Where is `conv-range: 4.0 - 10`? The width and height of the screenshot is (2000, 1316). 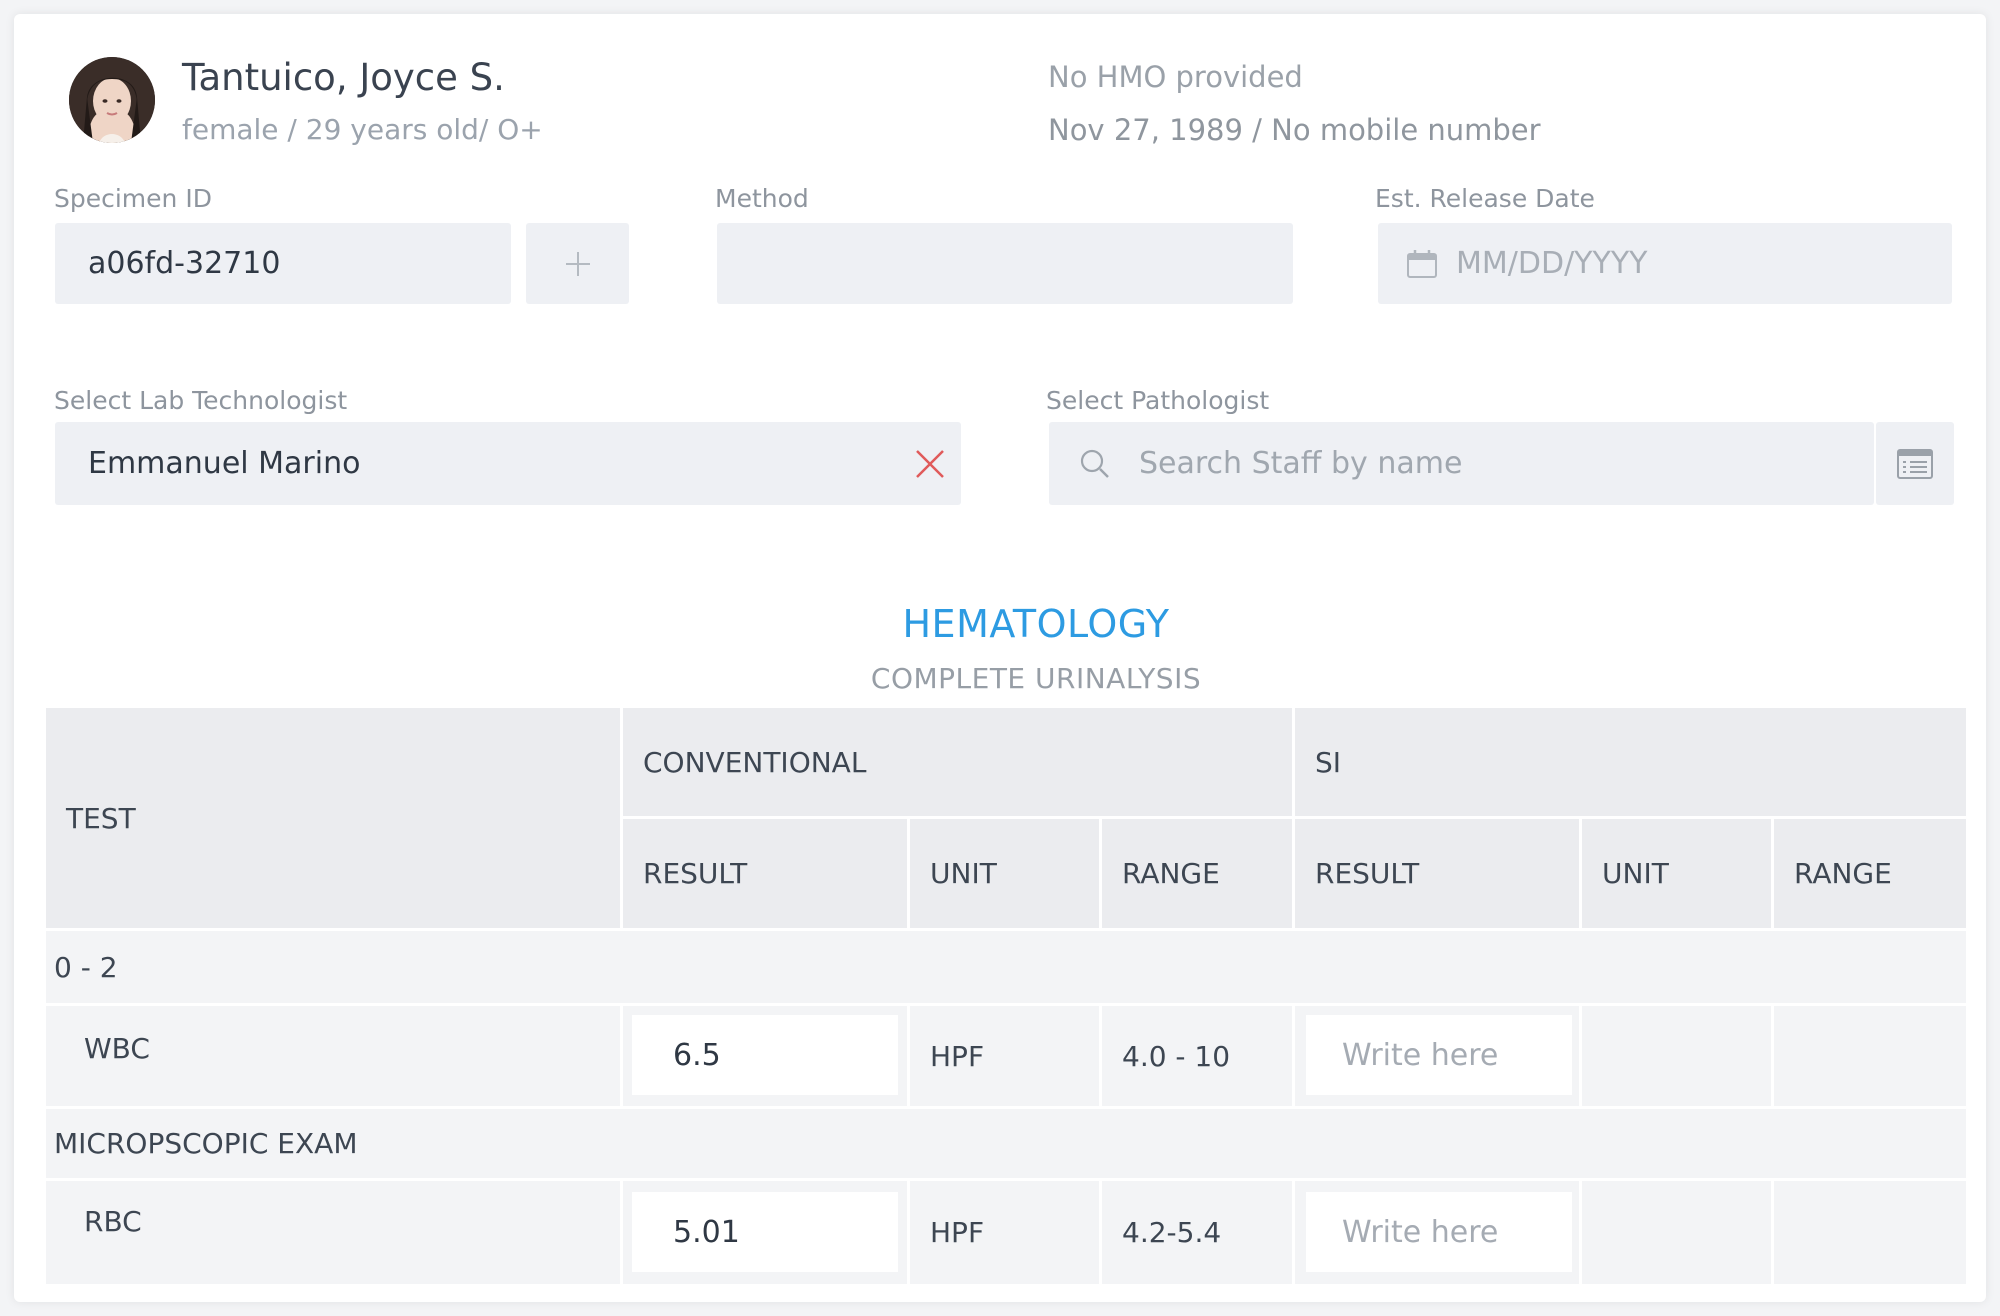 conv-range: 4.0 - 10 is located at coordinates (1176, 1056).